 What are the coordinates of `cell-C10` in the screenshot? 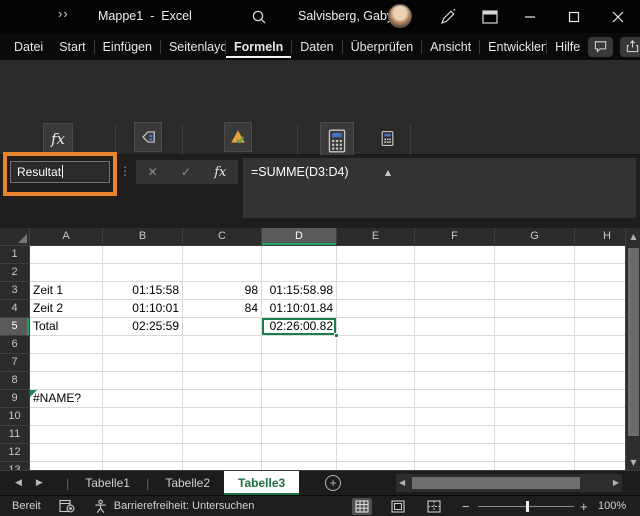 It's located at (222, 417).